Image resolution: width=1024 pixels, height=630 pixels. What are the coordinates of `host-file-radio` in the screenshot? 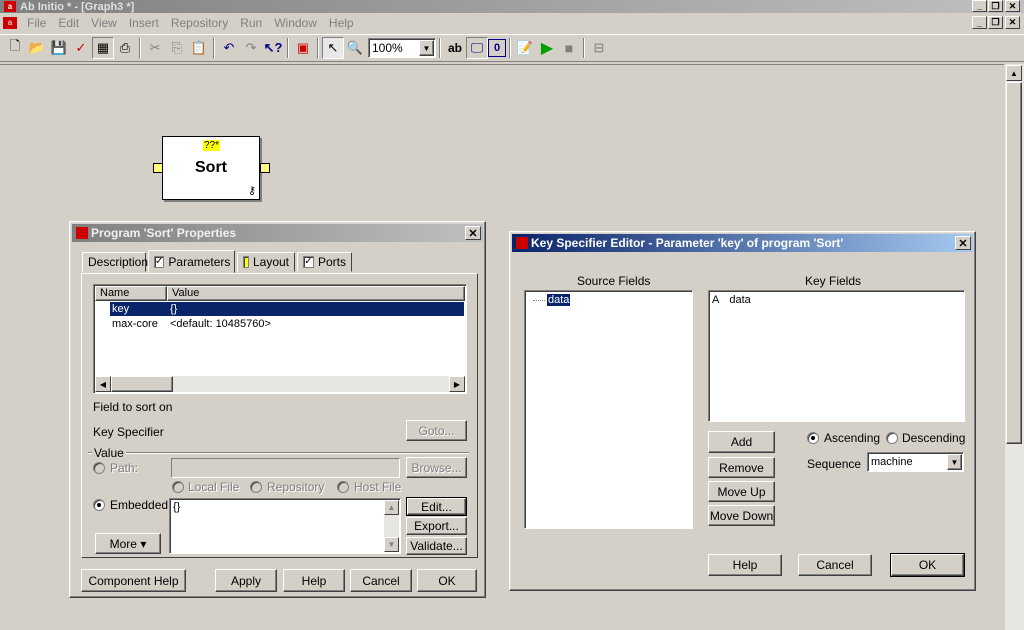 It's located at (343, 487).